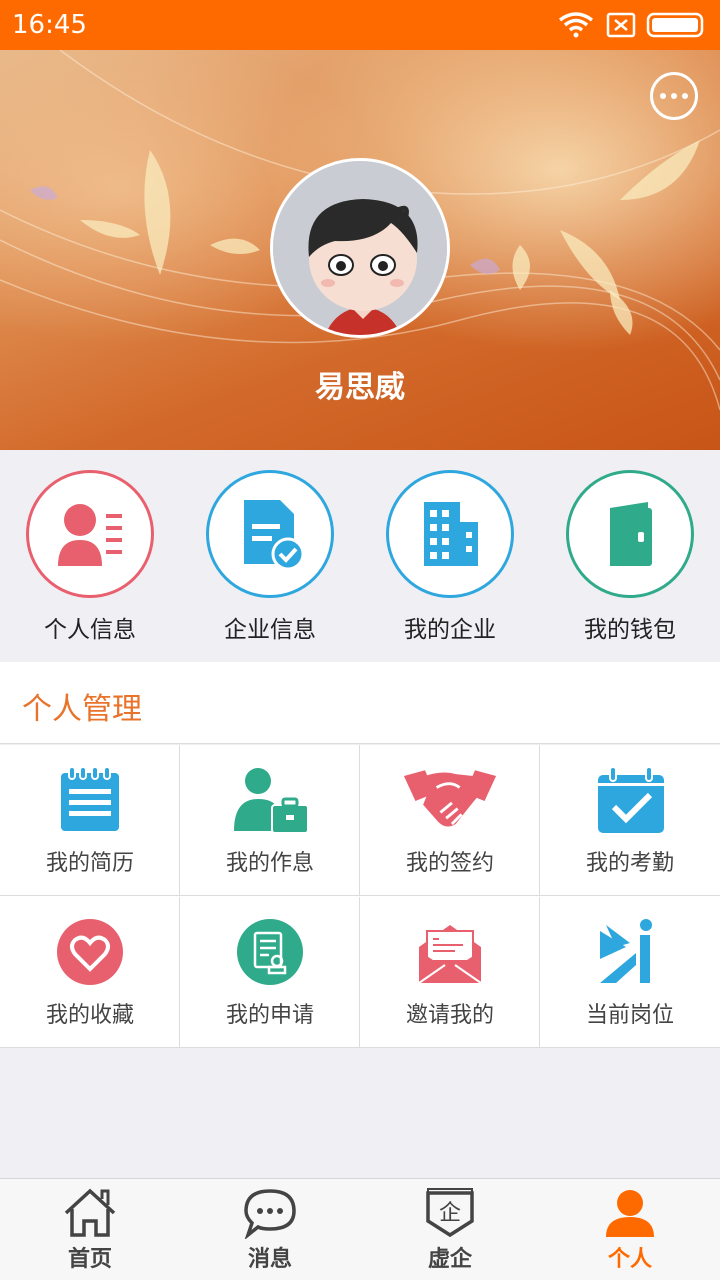  What do you see at coordinates (674, 96) in the screenshot?
I see `more-button` at bounding box center [674, 96].